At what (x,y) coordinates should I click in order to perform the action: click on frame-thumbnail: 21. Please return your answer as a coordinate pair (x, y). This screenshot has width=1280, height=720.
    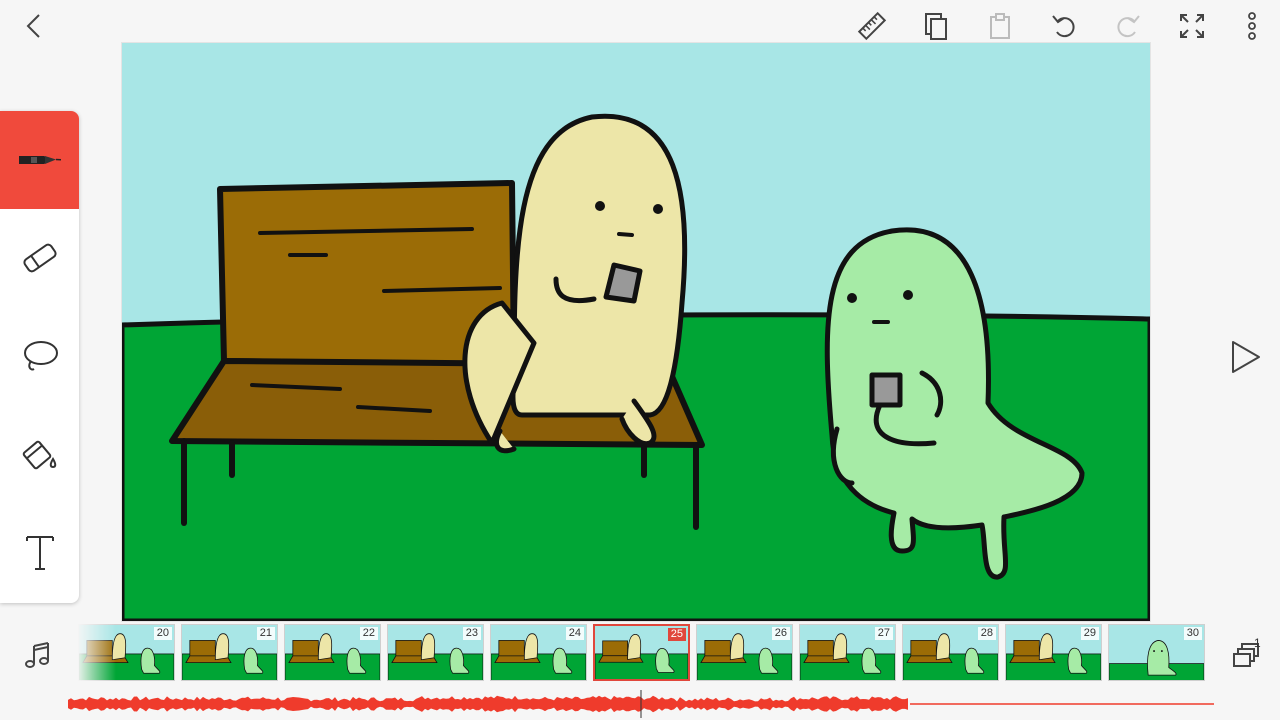
    Looking at the image, I should click on (229, 652).